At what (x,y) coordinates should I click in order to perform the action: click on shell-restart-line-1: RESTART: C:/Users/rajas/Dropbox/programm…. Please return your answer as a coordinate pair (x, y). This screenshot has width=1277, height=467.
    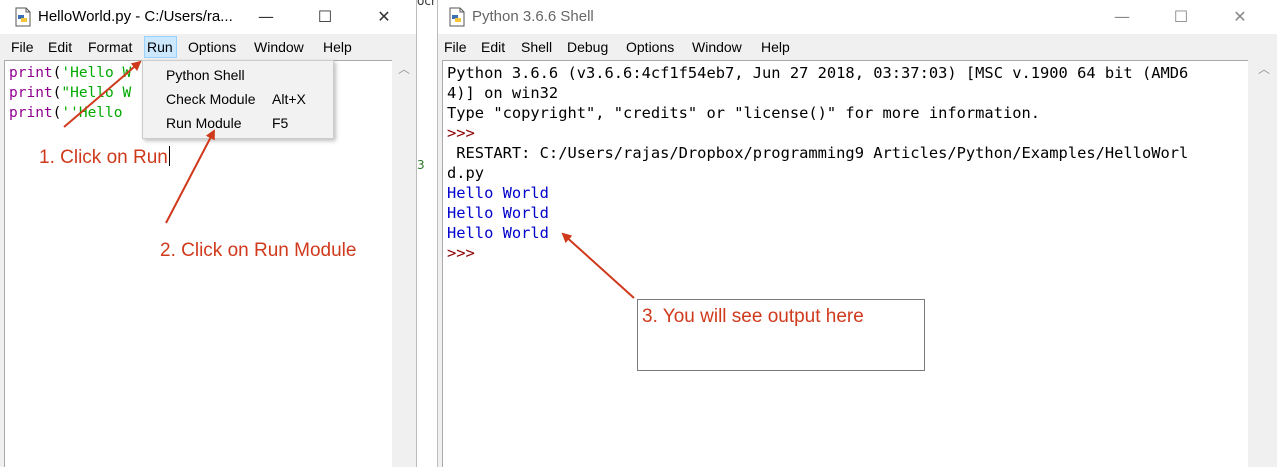
    Looking at the image, I should click on (818, 153).